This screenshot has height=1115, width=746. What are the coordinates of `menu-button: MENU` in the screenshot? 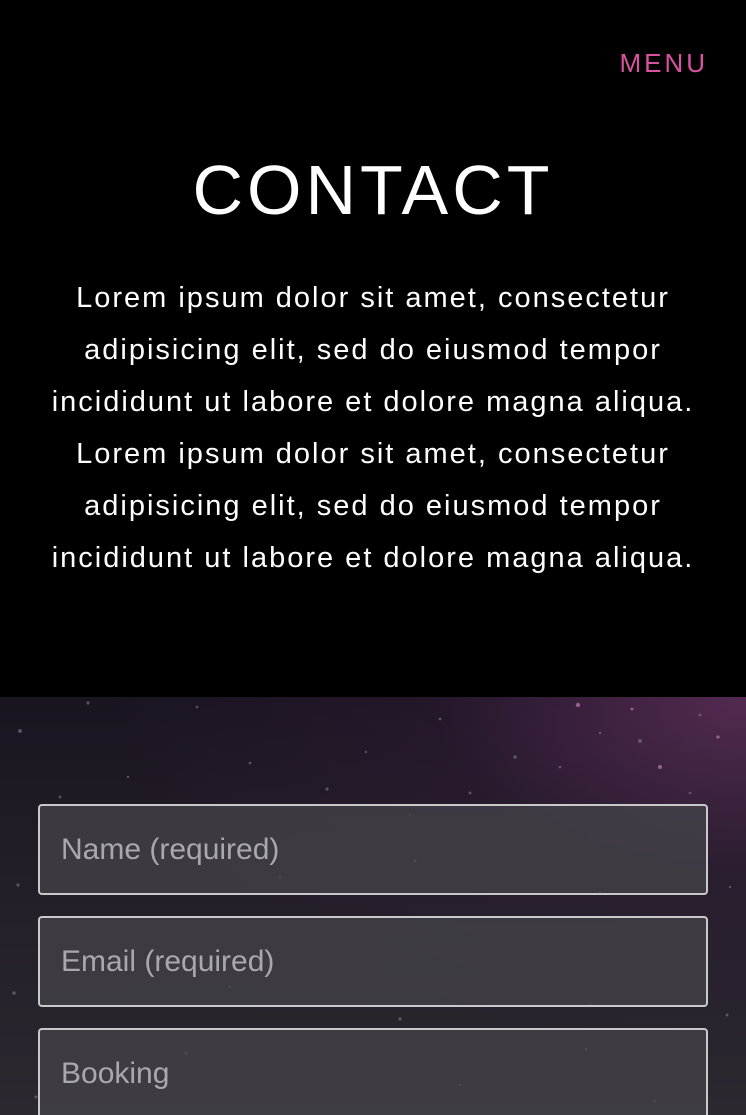 It's located at (663, 63).